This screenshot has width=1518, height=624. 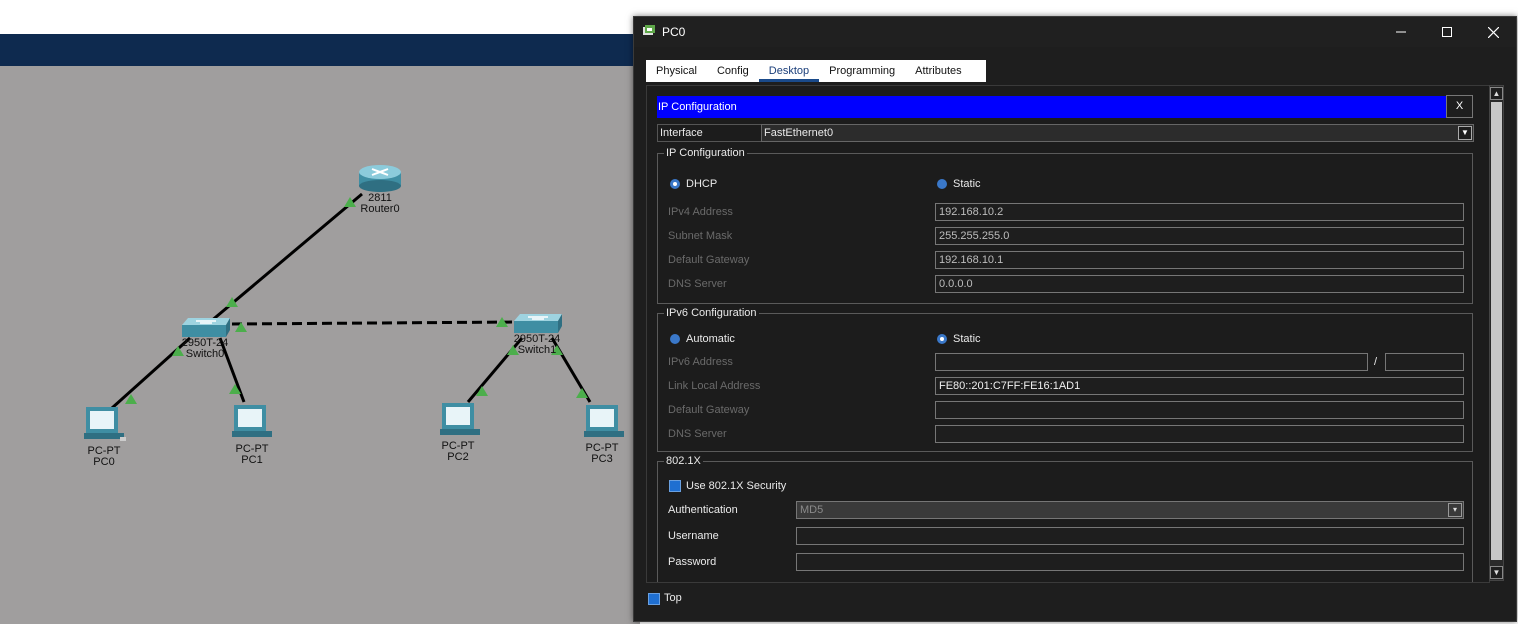 I want to click on pc0-label: PC-PT PC0, so click(x=104, y=457).